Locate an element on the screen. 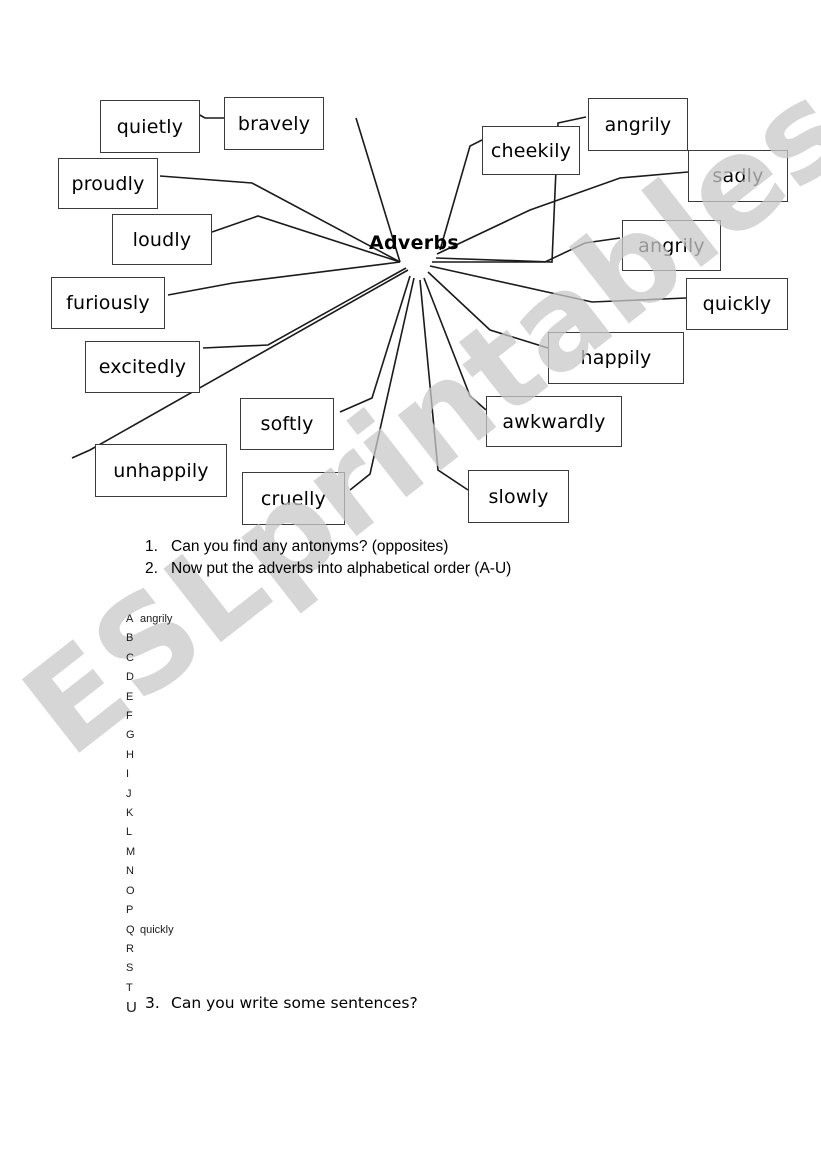 This screenshot has height=1161, width=821. word-box: unhappily is located at coordinates (161, 470).